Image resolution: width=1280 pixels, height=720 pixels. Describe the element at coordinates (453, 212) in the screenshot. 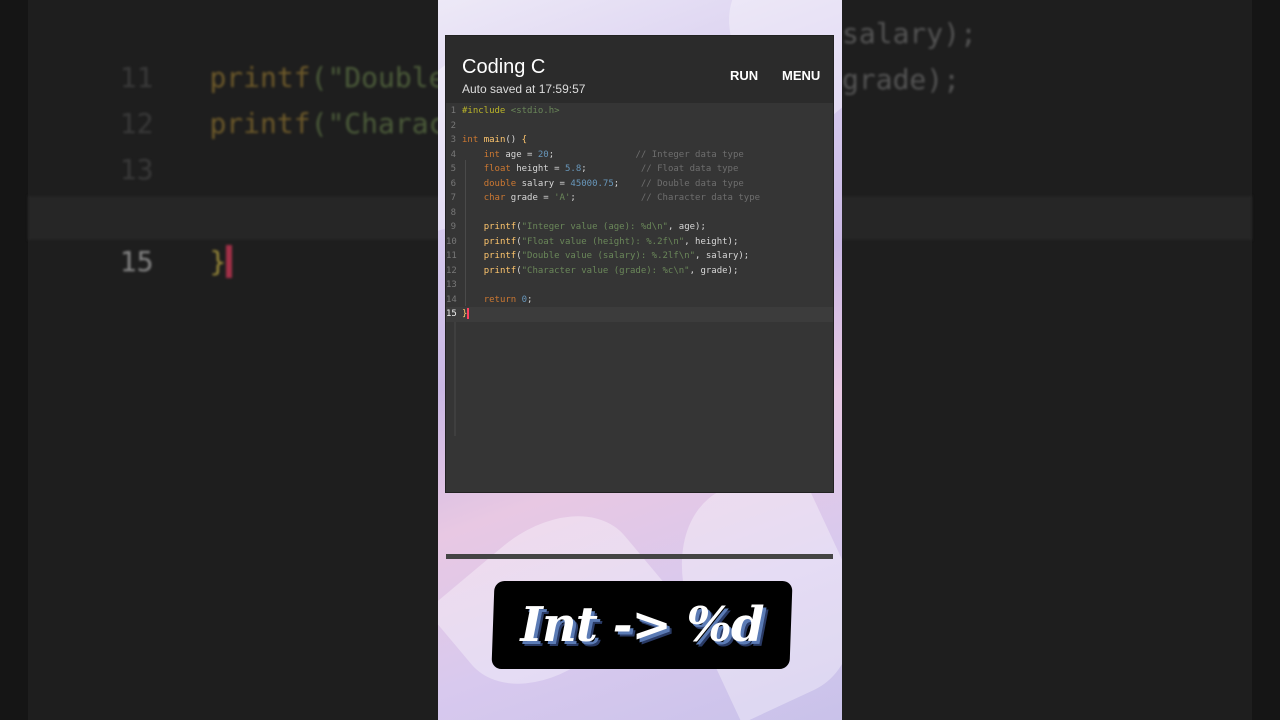

I see `line-number: 8` at that location.